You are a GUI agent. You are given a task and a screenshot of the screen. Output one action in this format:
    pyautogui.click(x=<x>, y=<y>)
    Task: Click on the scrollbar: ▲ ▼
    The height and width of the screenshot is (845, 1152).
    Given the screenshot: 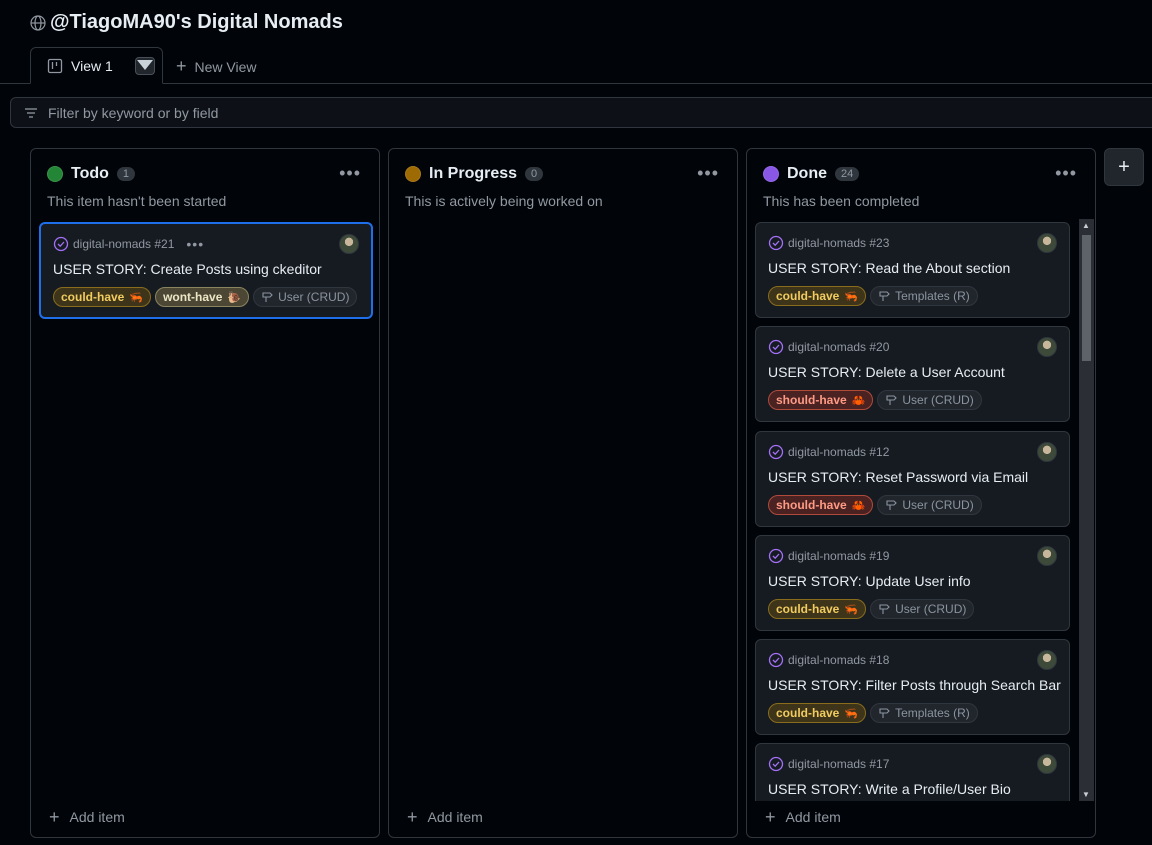 What is the action you would take?
    pyautogui.click(x=1086, y=510)
    